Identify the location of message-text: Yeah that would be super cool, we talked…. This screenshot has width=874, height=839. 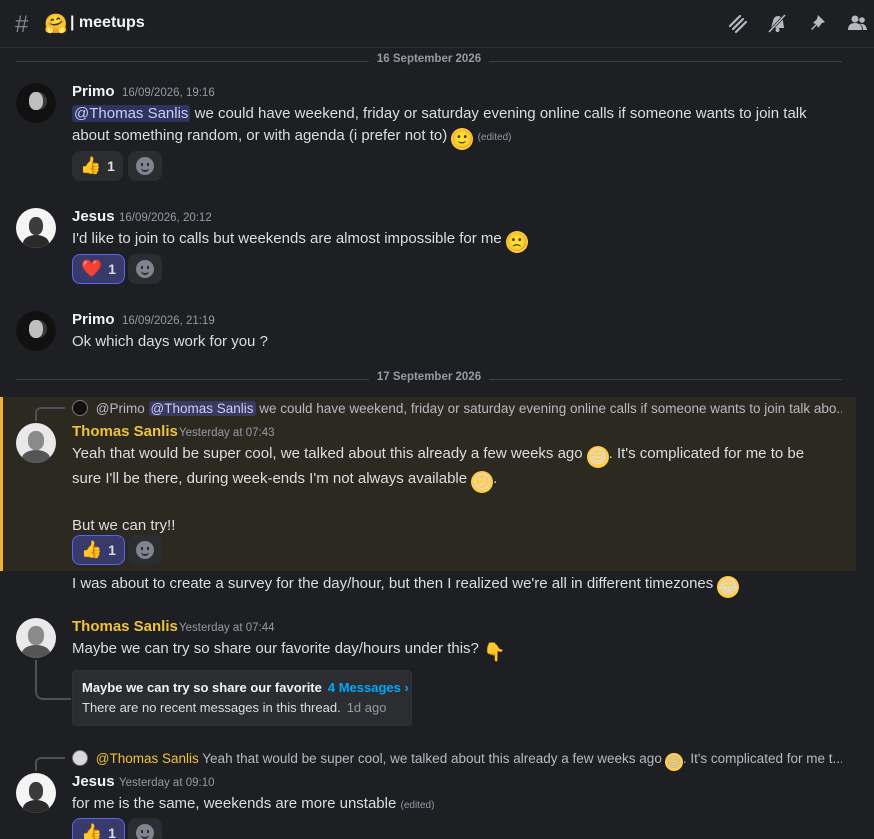
(327, 453).